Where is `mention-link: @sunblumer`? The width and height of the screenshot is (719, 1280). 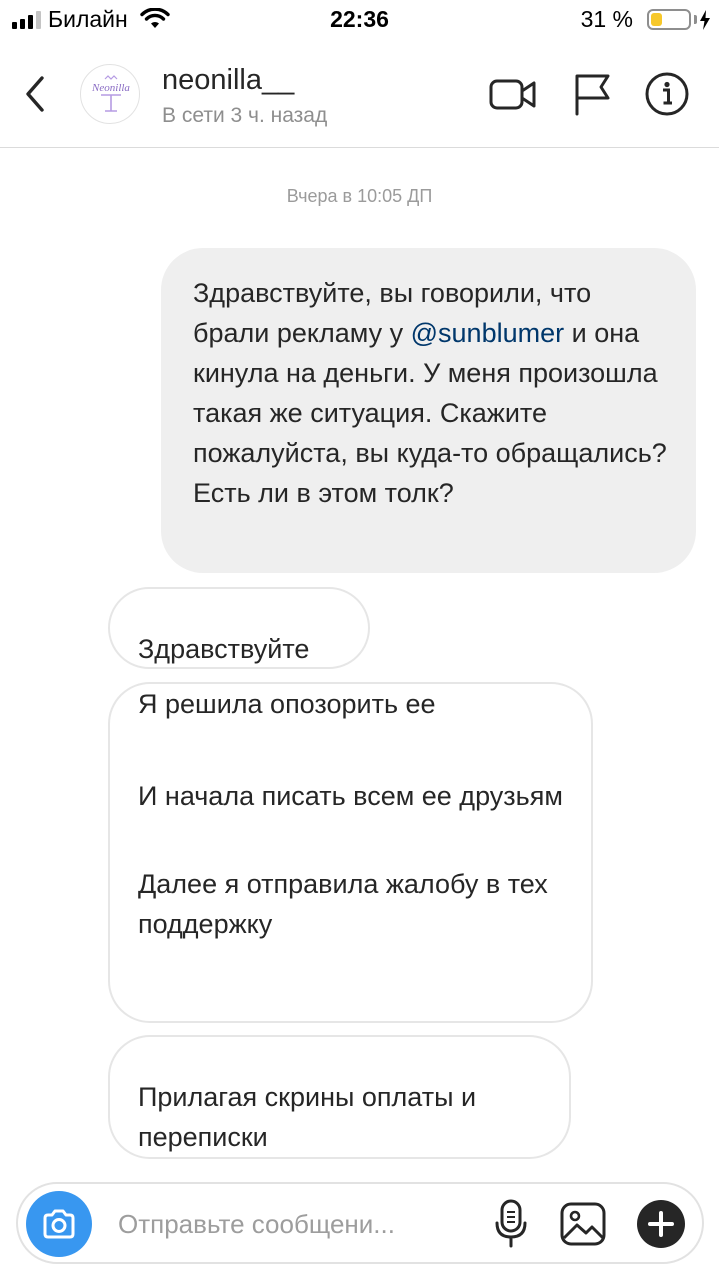 mention-link: @sunblumer is located at coordinates (487, 333).